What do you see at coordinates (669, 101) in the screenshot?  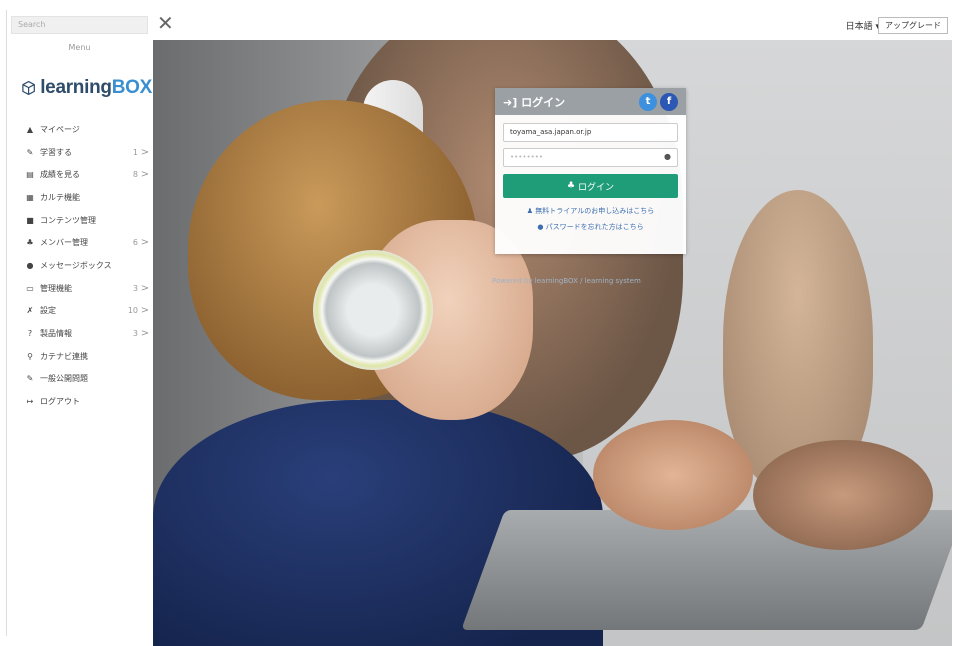 I see `facebook-icon: f` at bounding box center [669, 101].